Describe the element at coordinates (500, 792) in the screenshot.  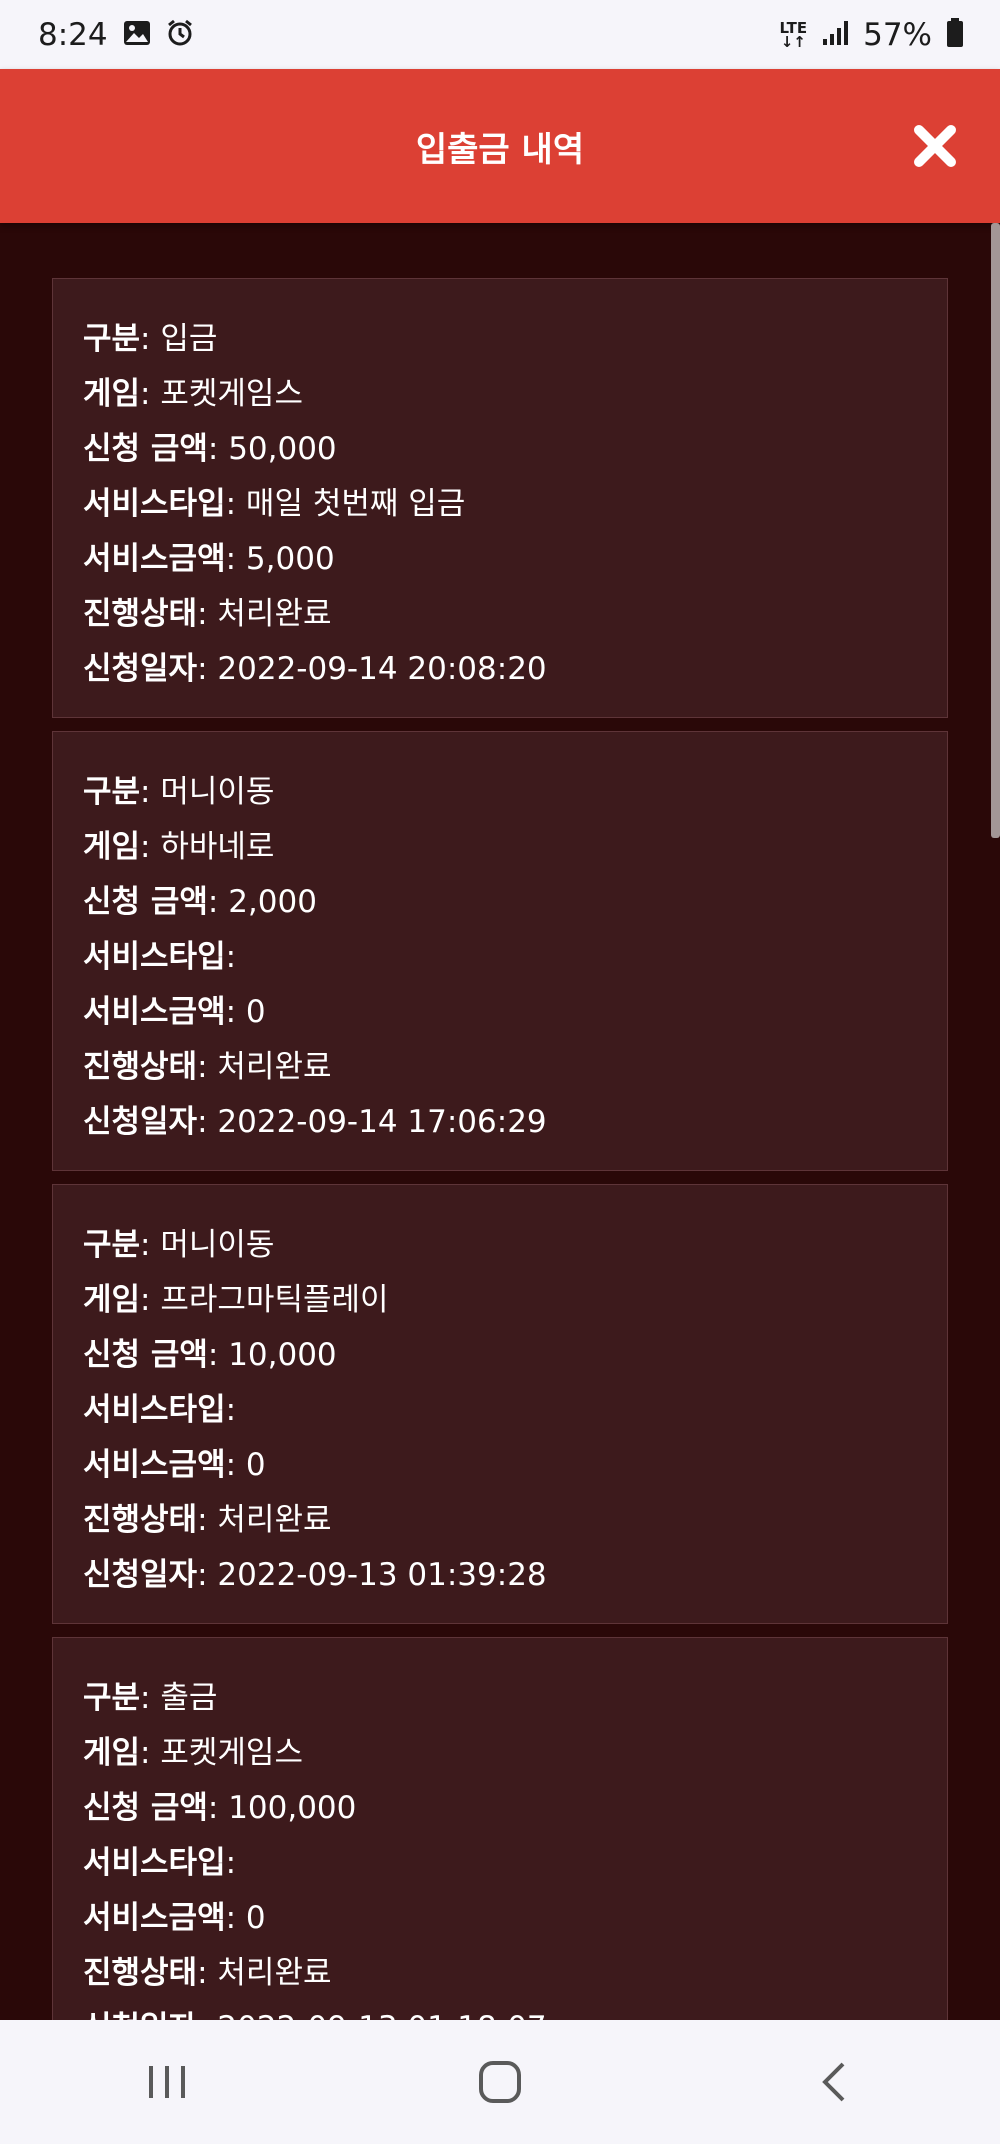
I see `record-type-row: 구분: 머니이동` at that location.